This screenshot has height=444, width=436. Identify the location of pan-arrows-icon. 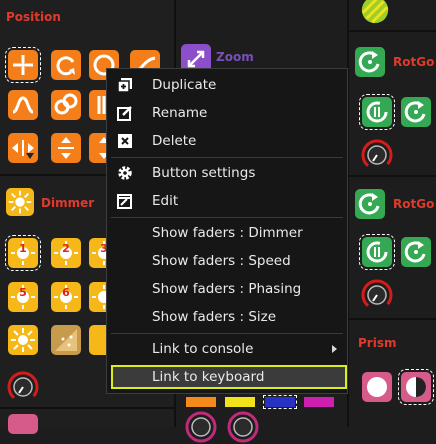
(23, 149).